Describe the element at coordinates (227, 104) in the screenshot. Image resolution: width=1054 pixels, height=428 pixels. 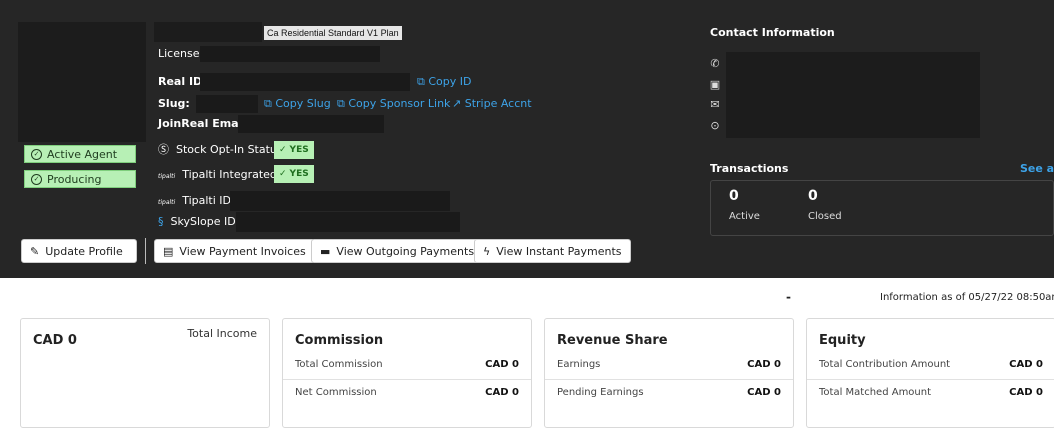
I see `slug-value-redacted` at that location.